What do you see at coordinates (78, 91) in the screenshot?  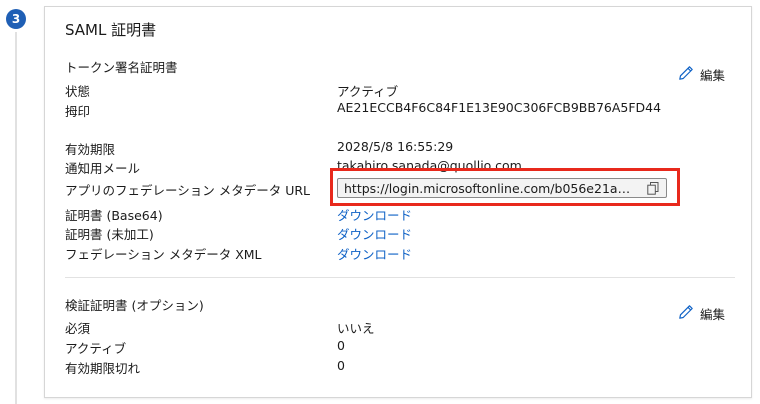 I see `status-label: 状態` at bounding box center [78, 91].